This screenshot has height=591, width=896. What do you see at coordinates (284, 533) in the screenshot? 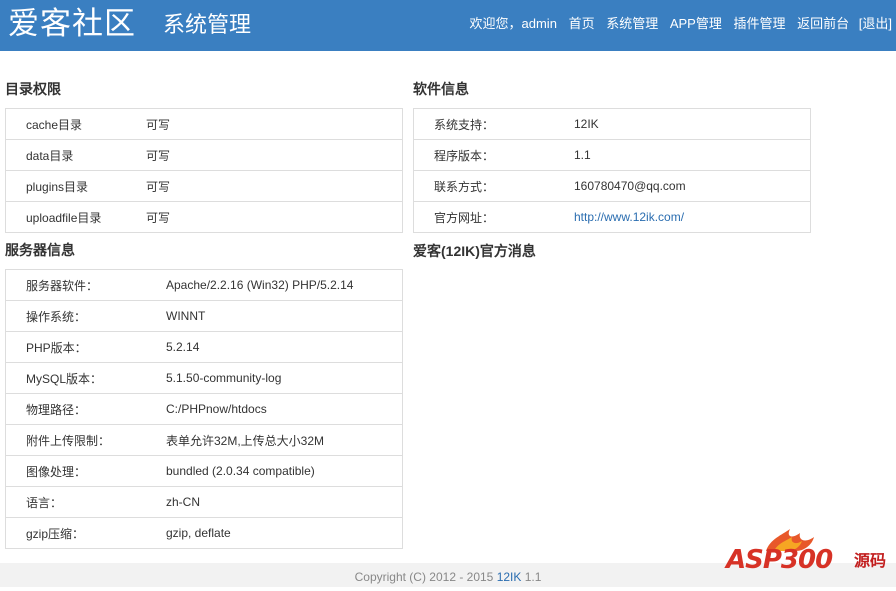
I see `row-value: gzip, deflate` at bounding box center [284, 533].